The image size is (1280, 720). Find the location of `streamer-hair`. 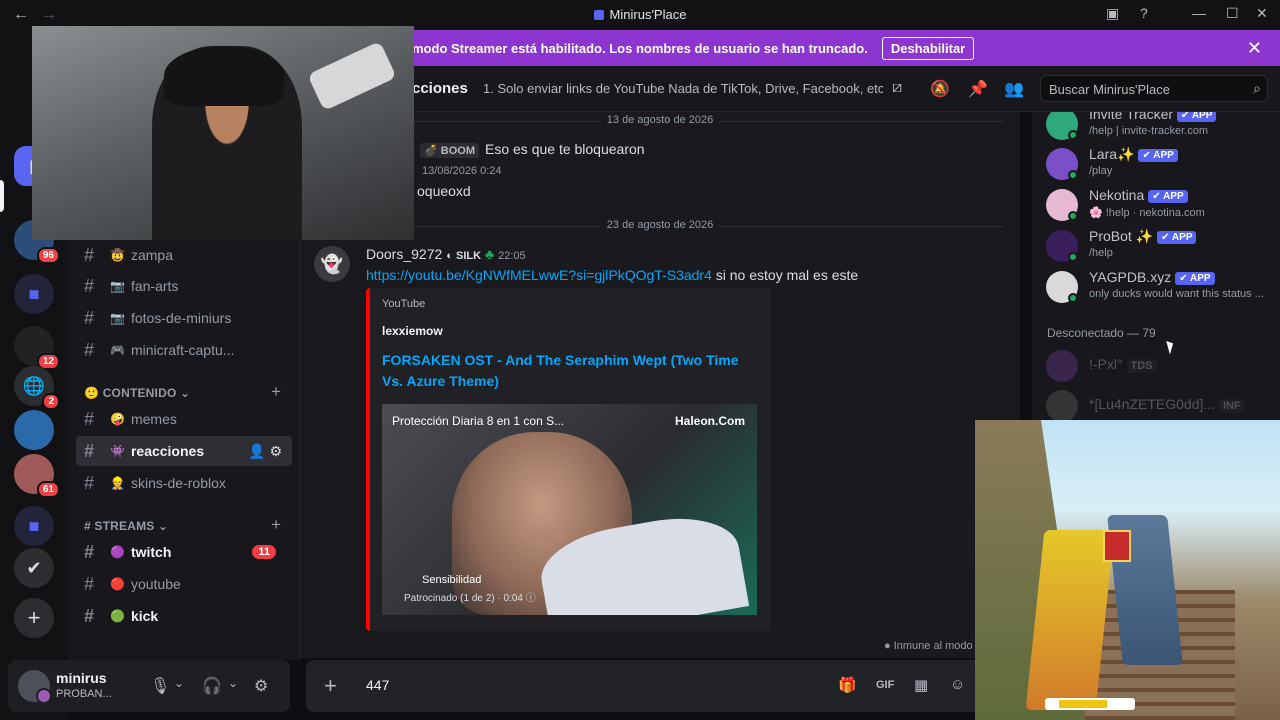

streamer-hair is located at coordinates (224, 76).